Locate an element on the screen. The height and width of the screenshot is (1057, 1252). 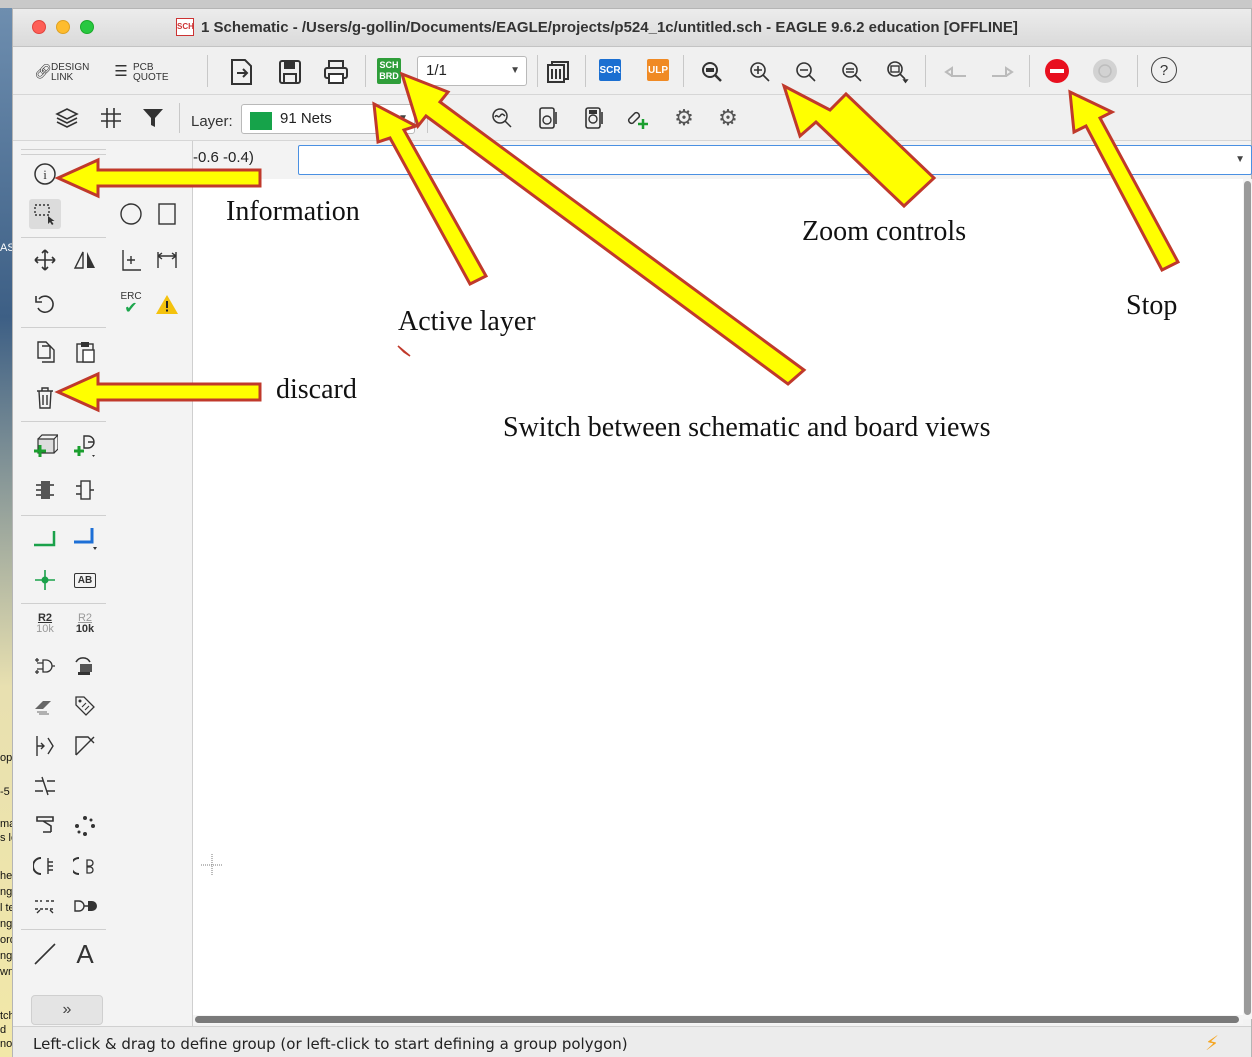
simulate-icon is located at coordinates (502, 118).